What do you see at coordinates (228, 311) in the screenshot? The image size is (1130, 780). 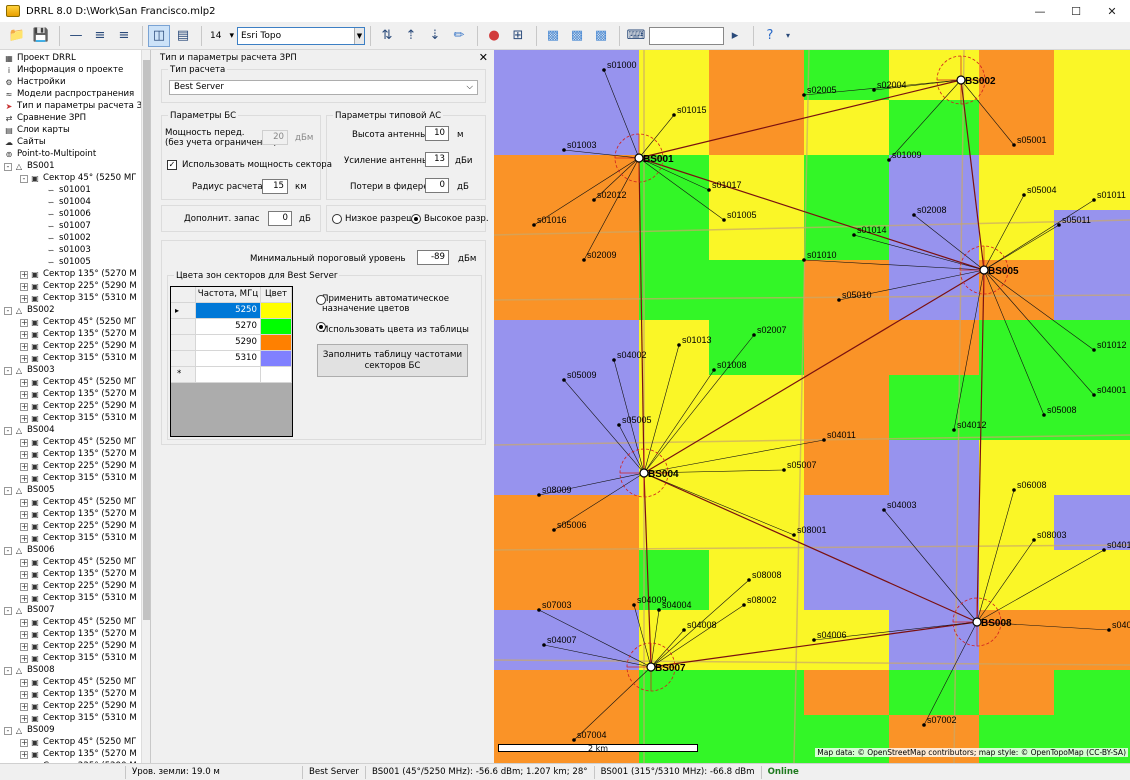 I see `grid-freq-cell: 5250` at bounding box center [228, 311].